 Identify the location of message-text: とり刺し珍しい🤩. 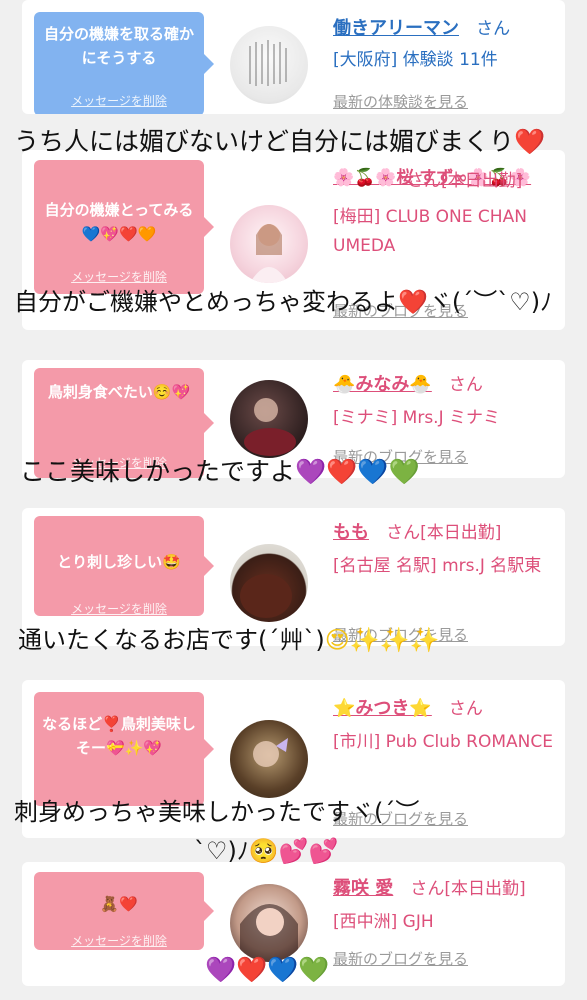
(119, 562).